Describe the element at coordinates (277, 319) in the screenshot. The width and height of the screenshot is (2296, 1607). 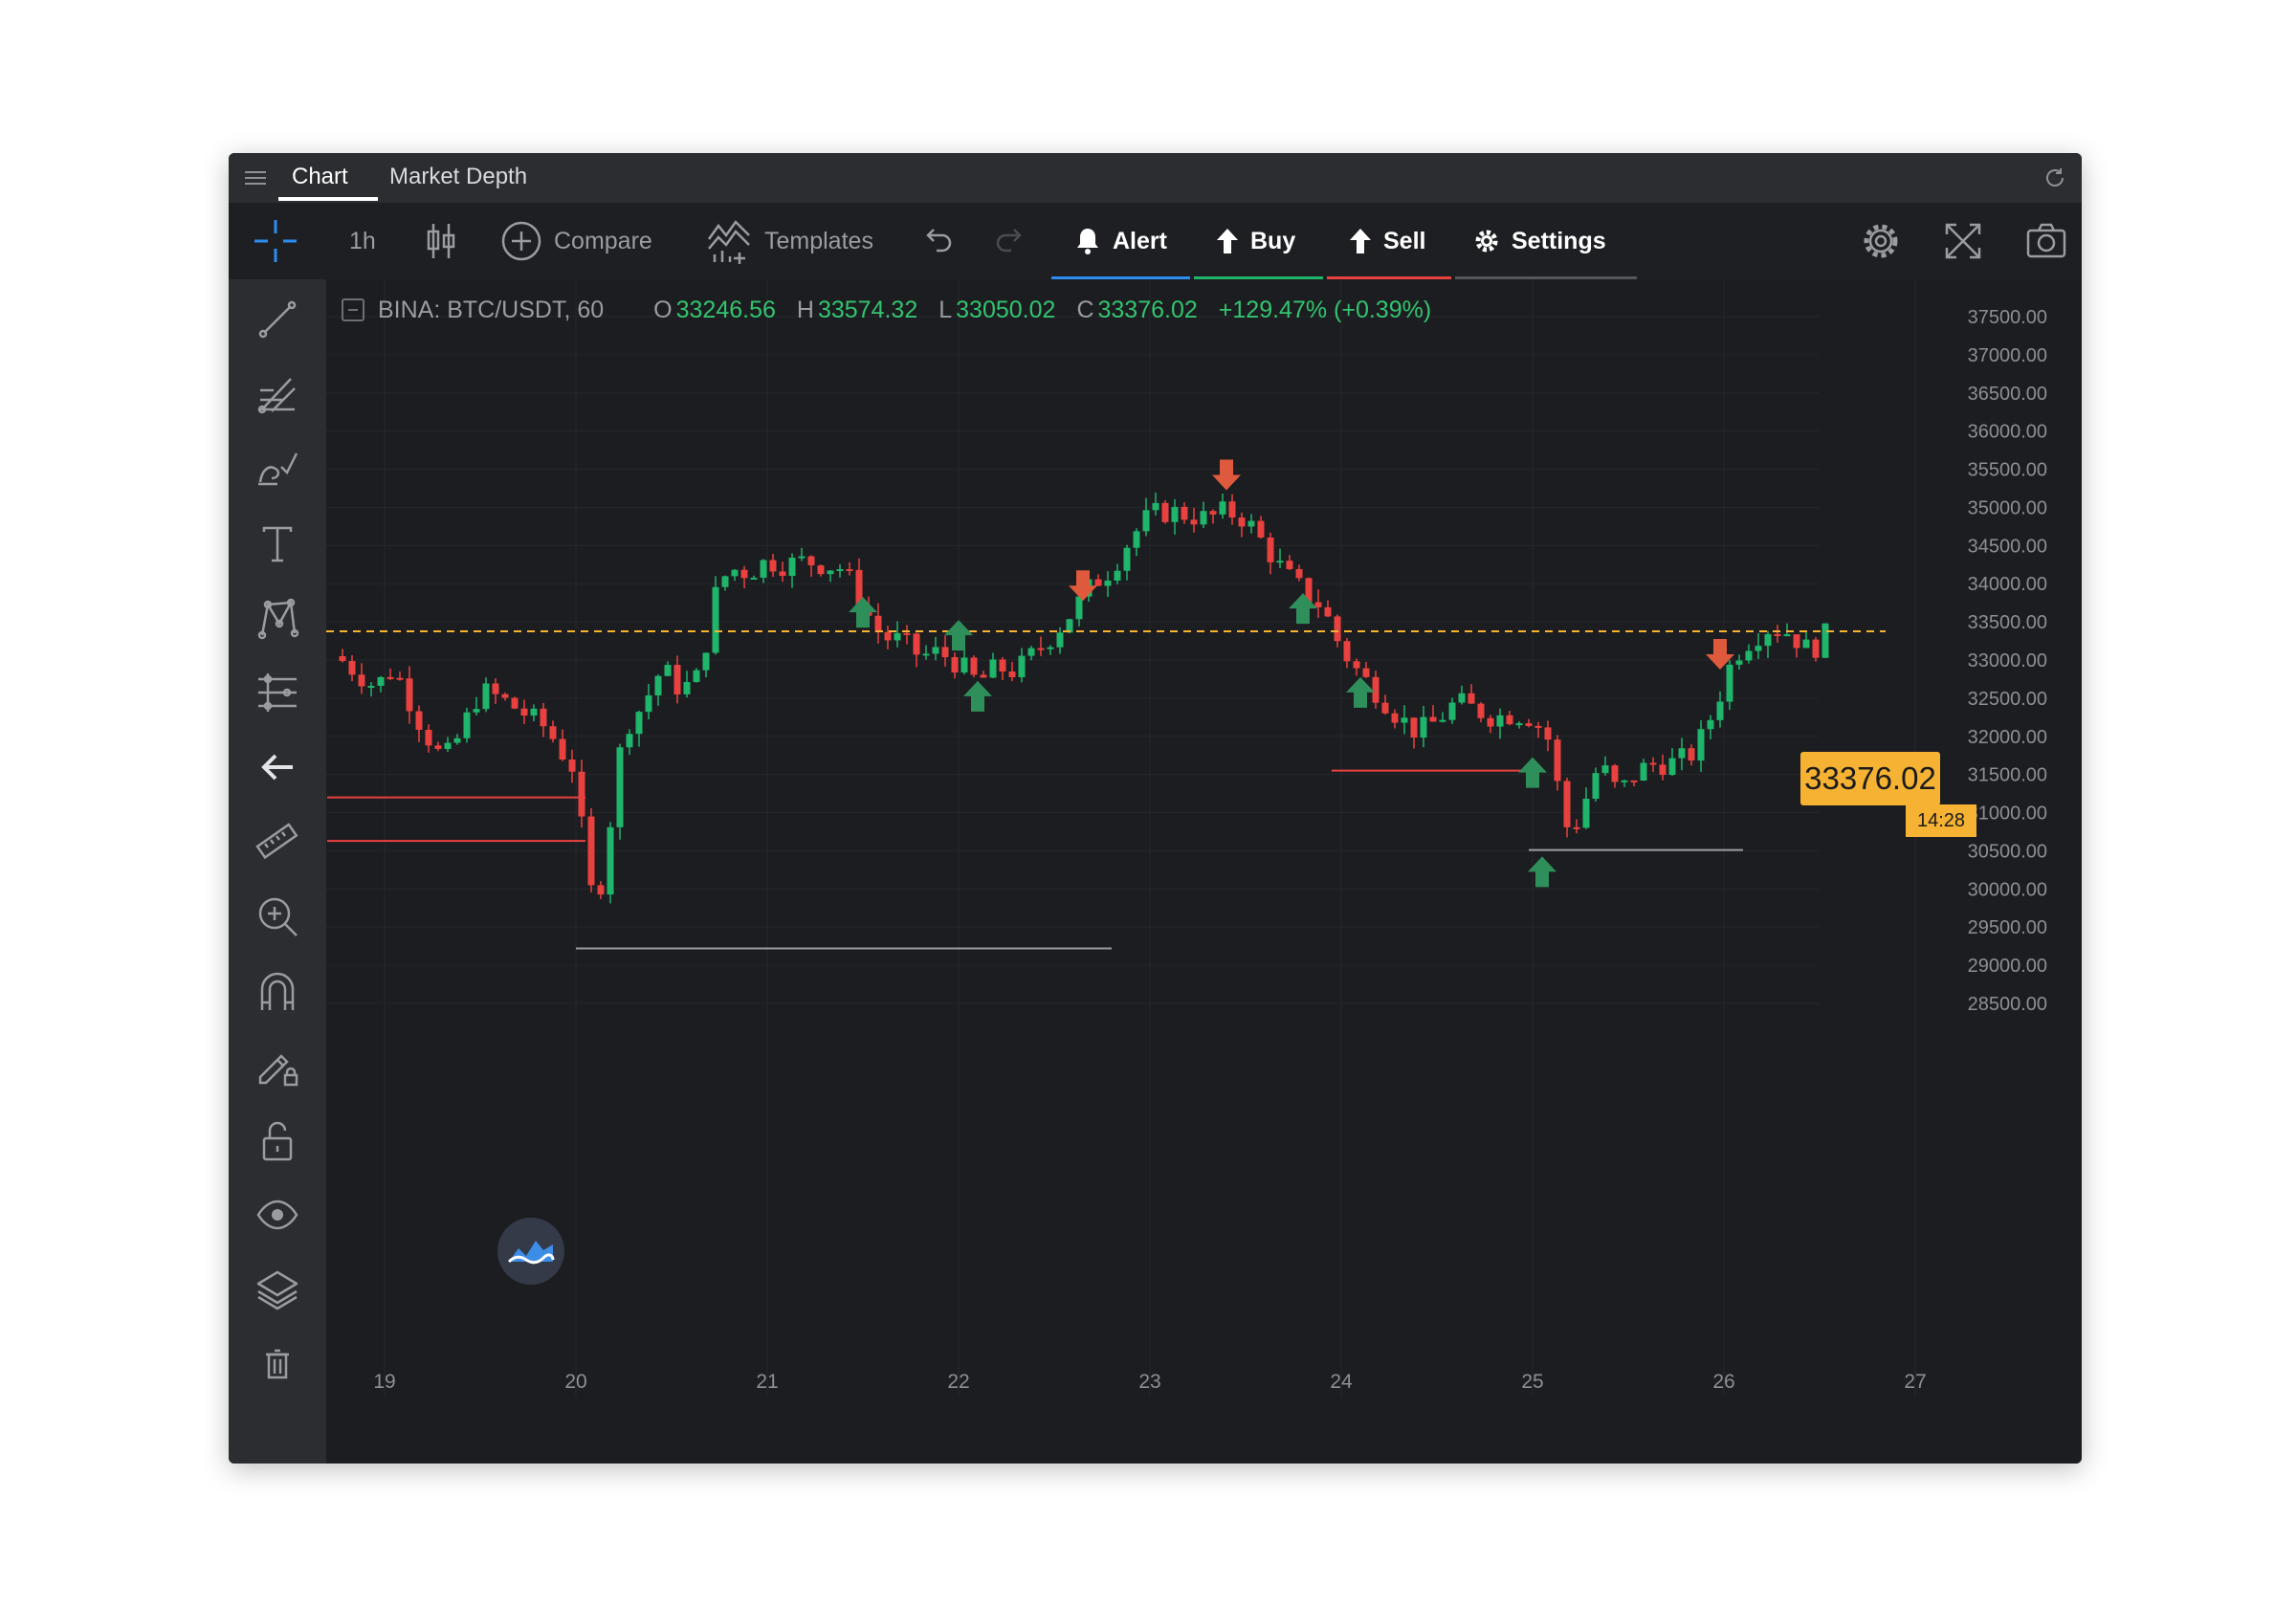
I see `trend-line-icon` at that location.